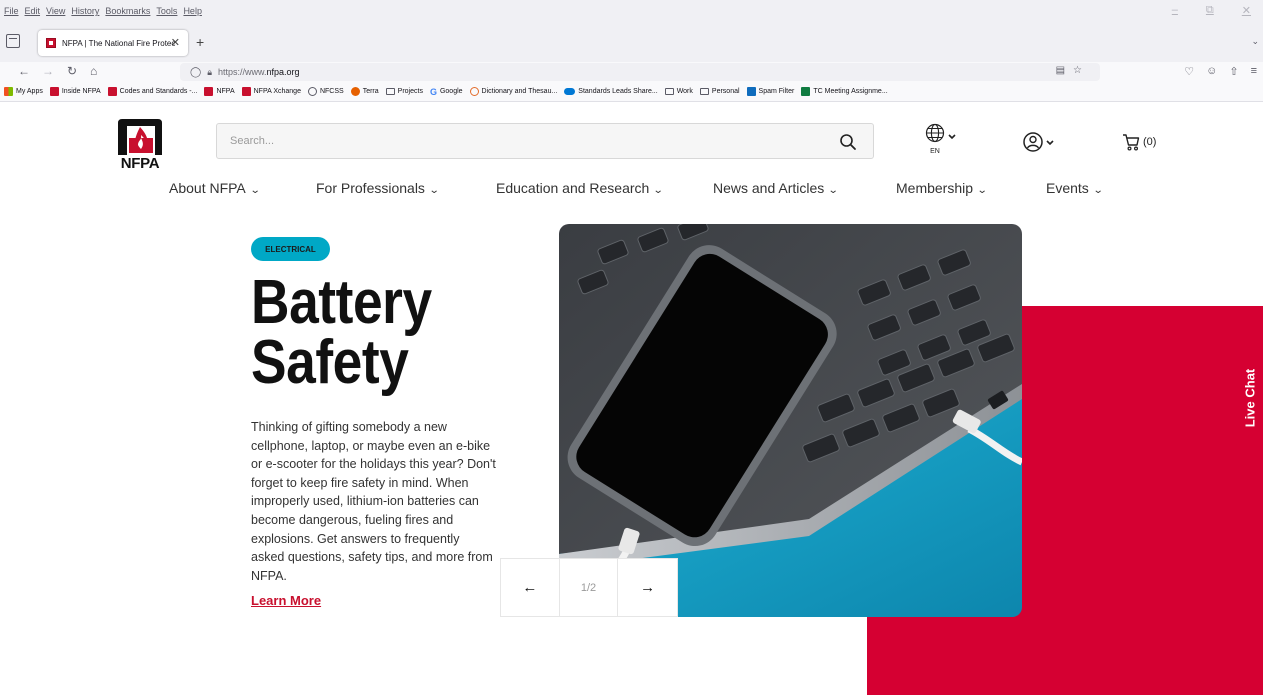  Describe the element at coordinates (589, 587) in the screenshot. I see `slide-counter: 1/2` at that location.